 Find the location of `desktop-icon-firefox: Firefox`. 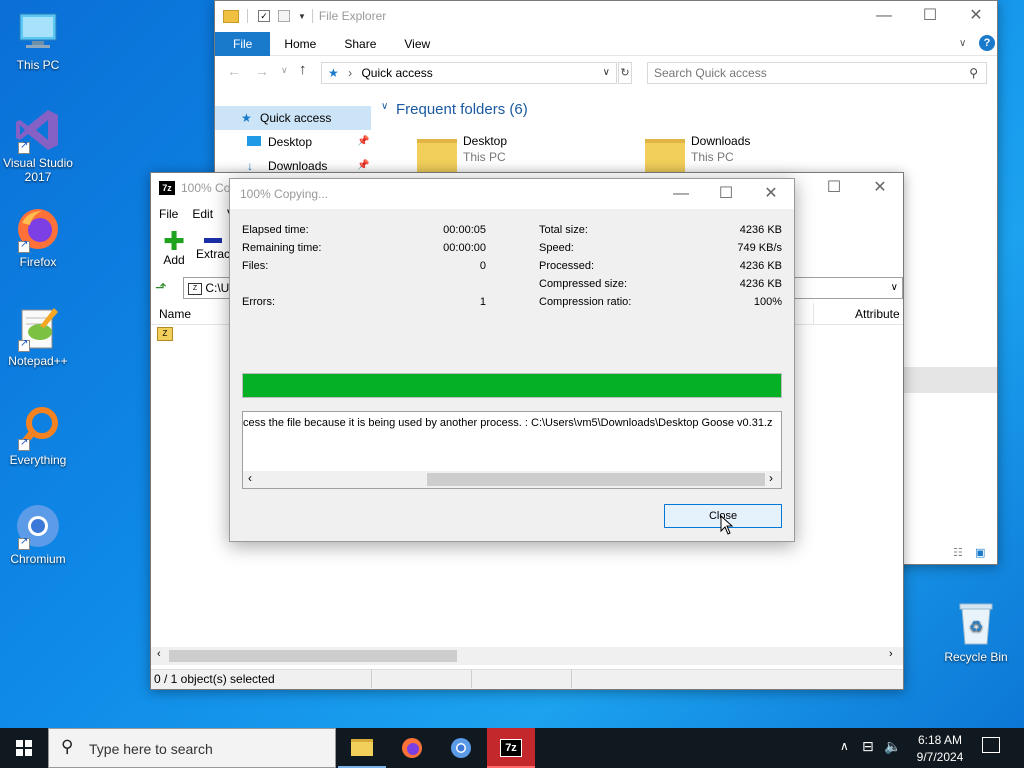

desktop-icon-firefox: Firefox is located at coordinates (38, 237).